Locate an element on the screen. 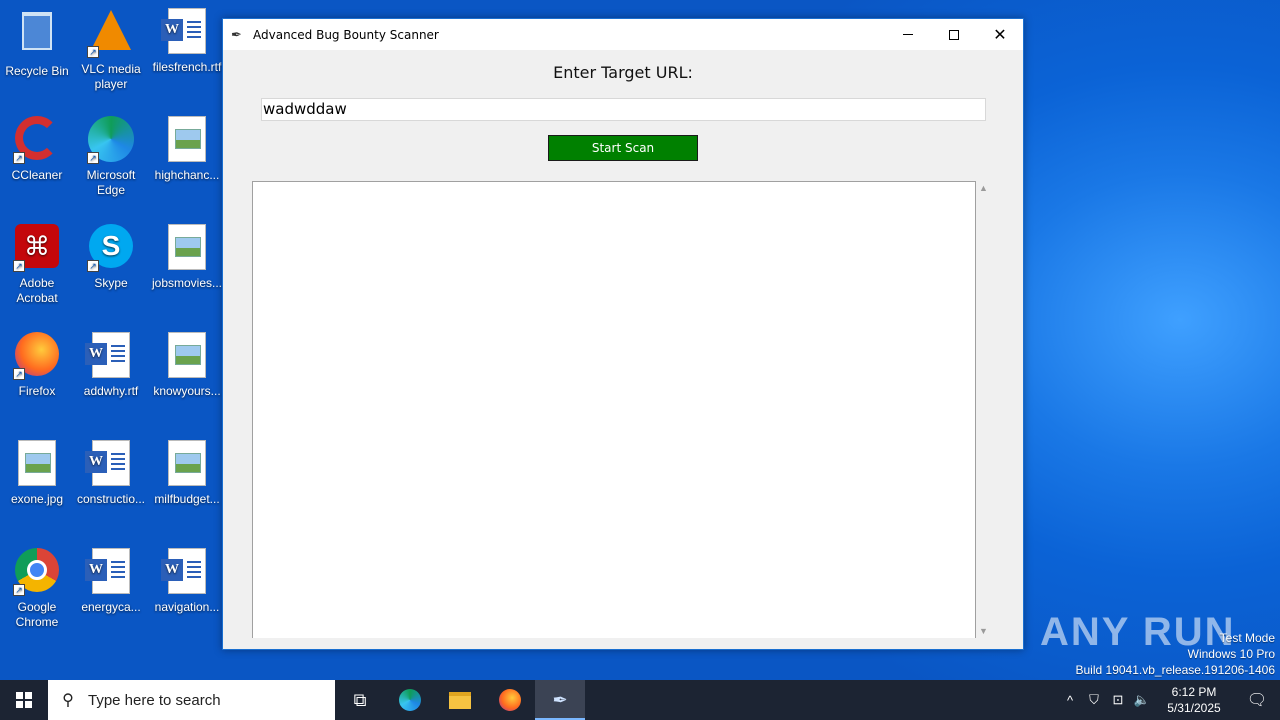 The image size is (1280, 720). ccleaner-icon: ↗ is located at coordinates (37, 140).